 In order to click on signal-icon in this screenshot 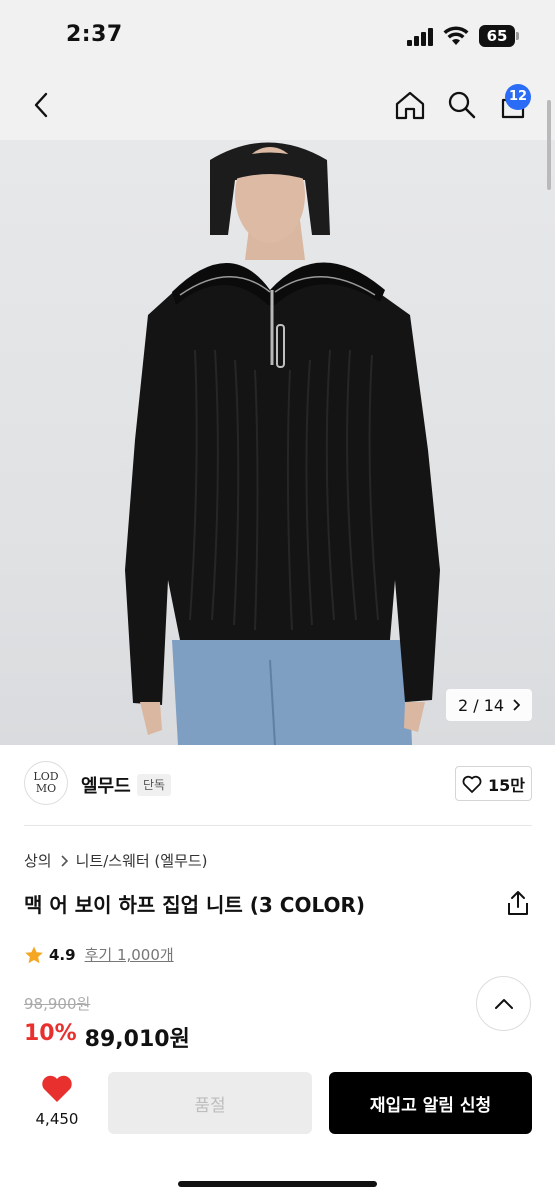, I will do `click(421, 37)`.